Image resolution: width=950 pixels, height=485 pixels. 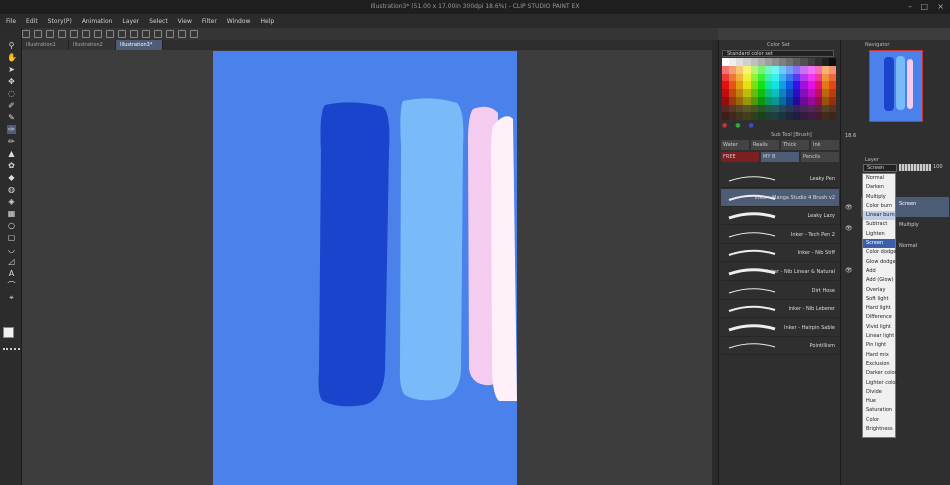 What do you see at coordinates (11, 81) in the screenshot?
I see `move-tool-icon: ✥` at bounding box center [11, 81].